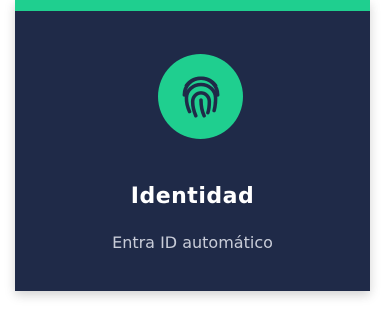  What do you see at coordinates (192, 242) in the screenshot?
I see `card-subtitle: Entra ID automático` at bounding box center [192, 242].